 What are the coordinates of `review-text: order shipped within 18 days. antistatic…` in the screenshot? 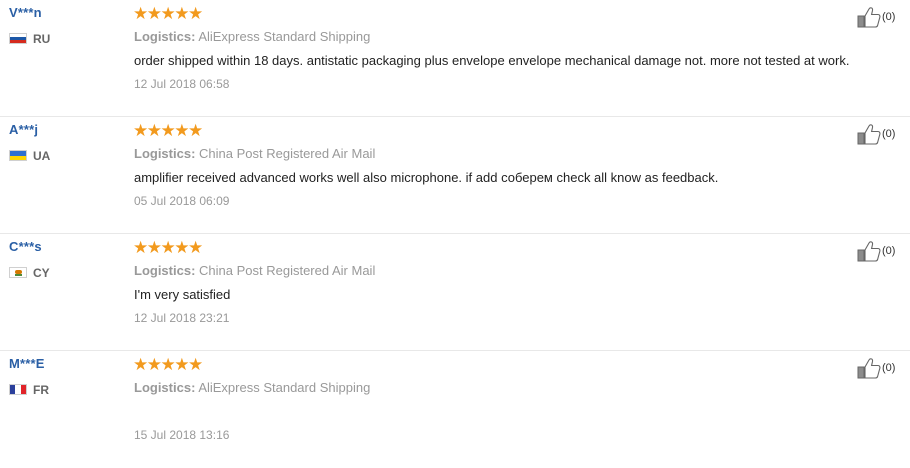 It's located at (492, 60).